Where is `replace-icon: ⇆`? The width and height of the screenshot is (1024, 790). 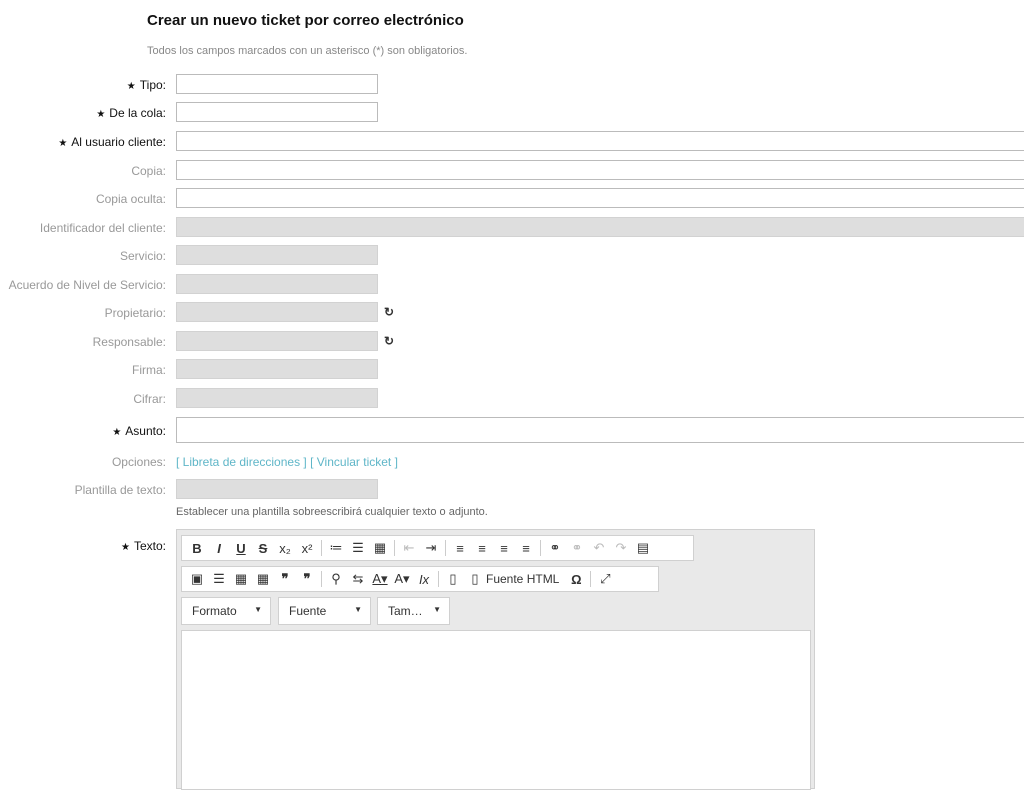 replace-icon: ⇆ is located at coordinates (358, 579).